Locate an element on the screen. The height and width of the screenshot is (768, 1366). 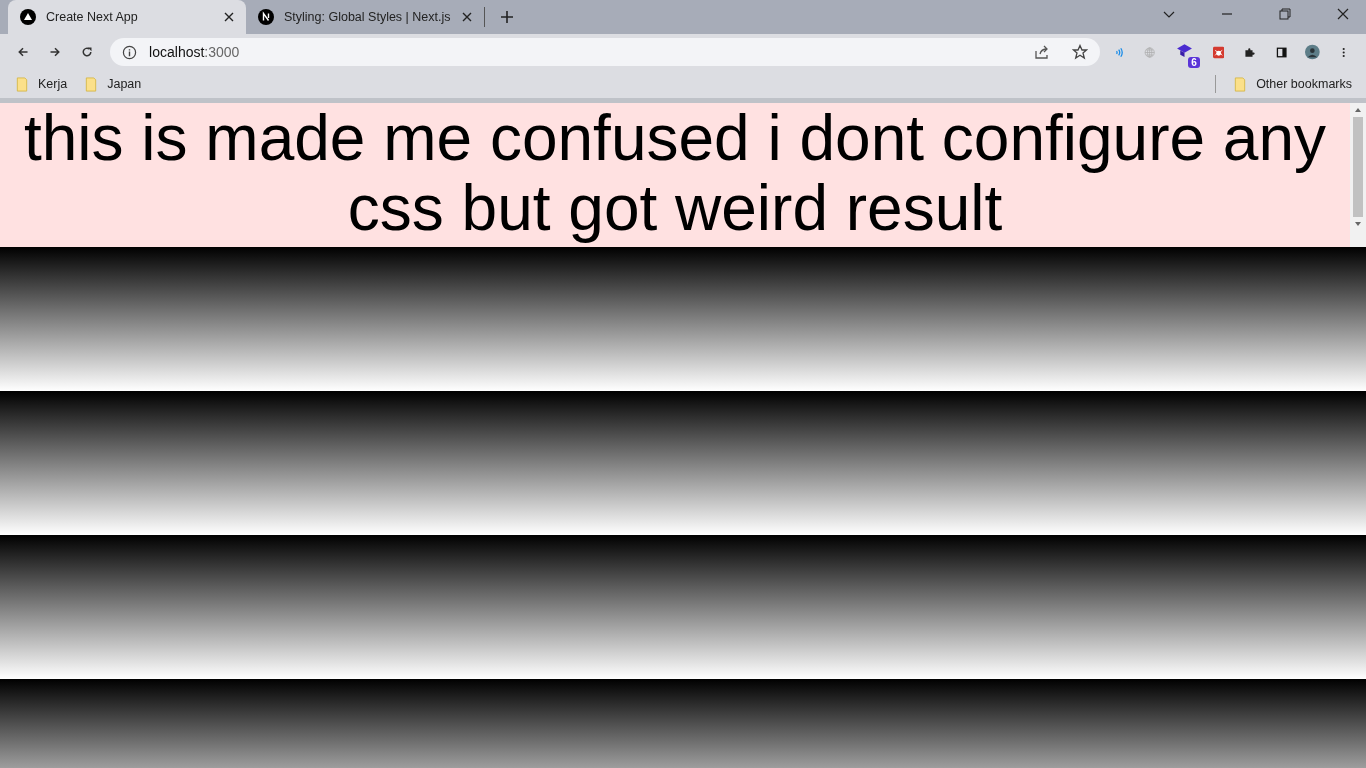
extension-badge: 6 is located at coordinates (1194, 62).